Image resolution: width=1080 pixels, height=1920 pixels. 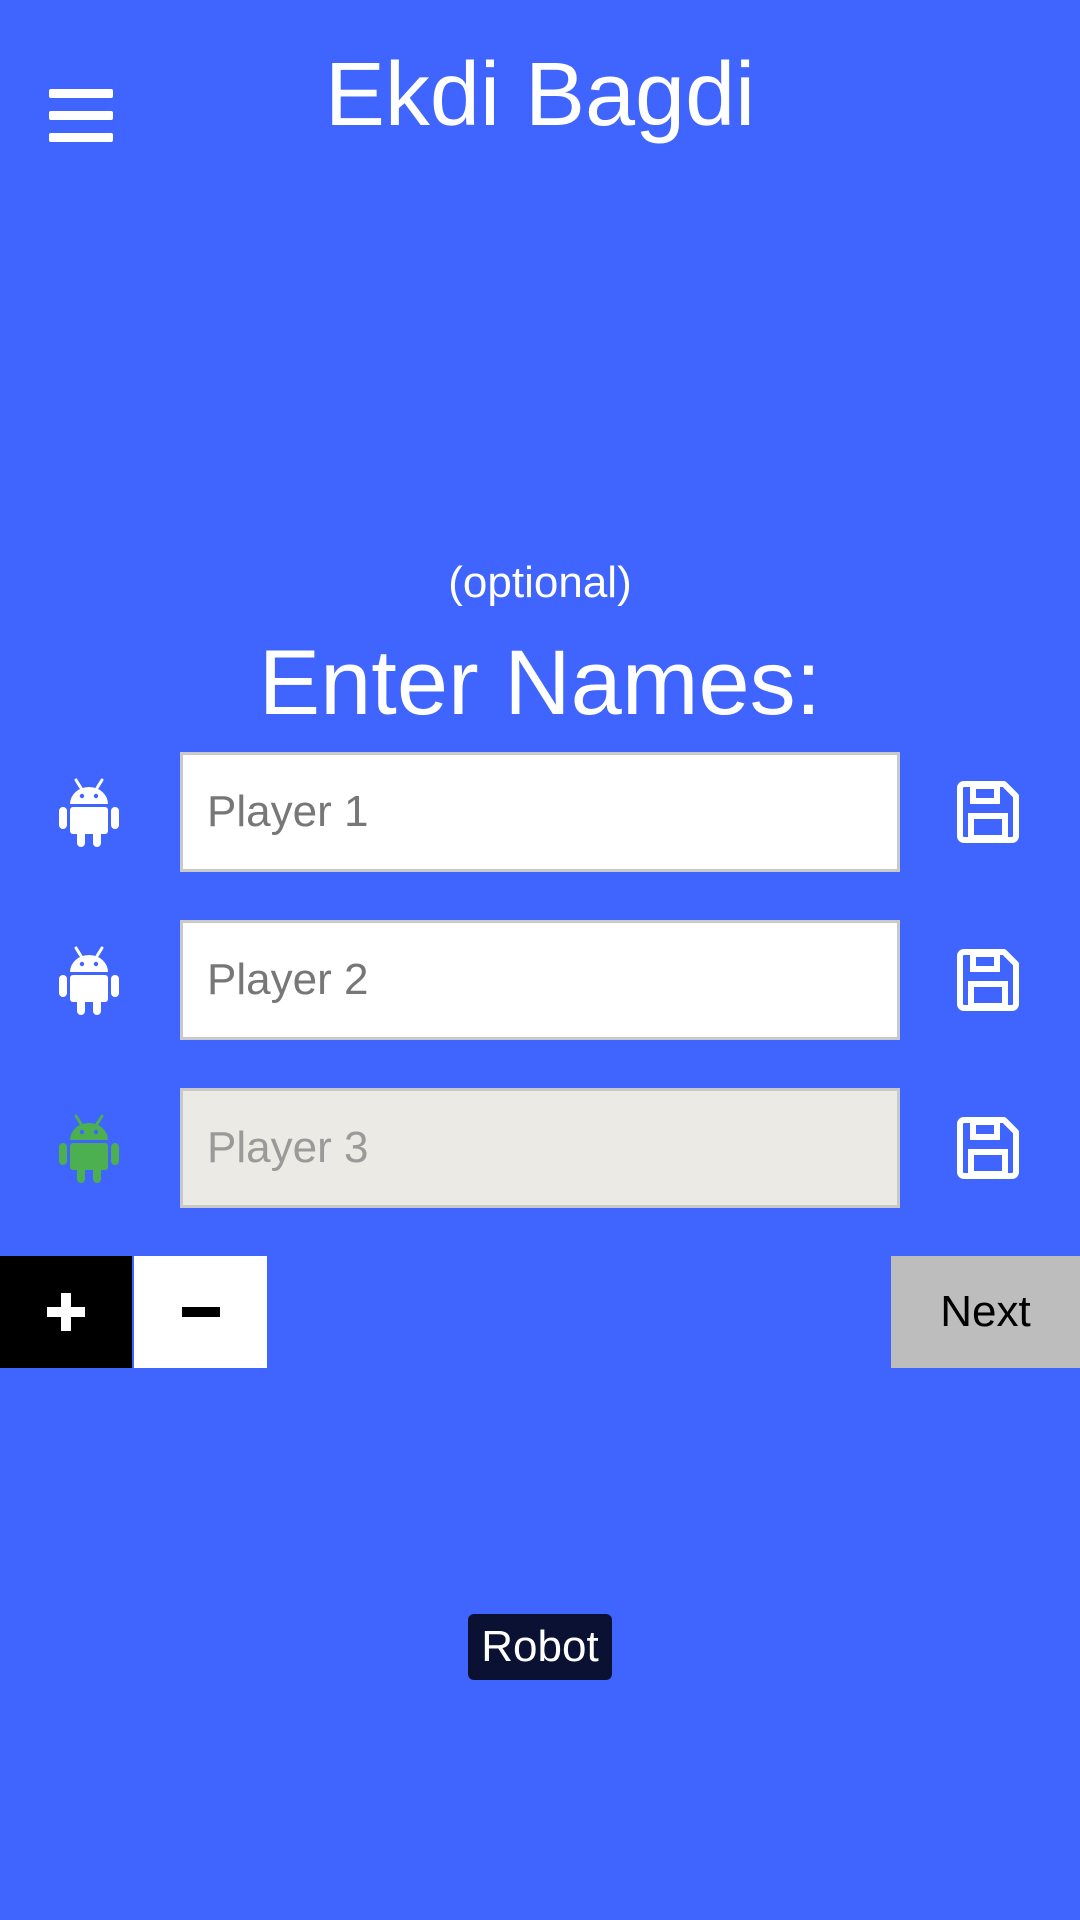 I want to click on robot-label: Robot, so click(x=540, y=1647).